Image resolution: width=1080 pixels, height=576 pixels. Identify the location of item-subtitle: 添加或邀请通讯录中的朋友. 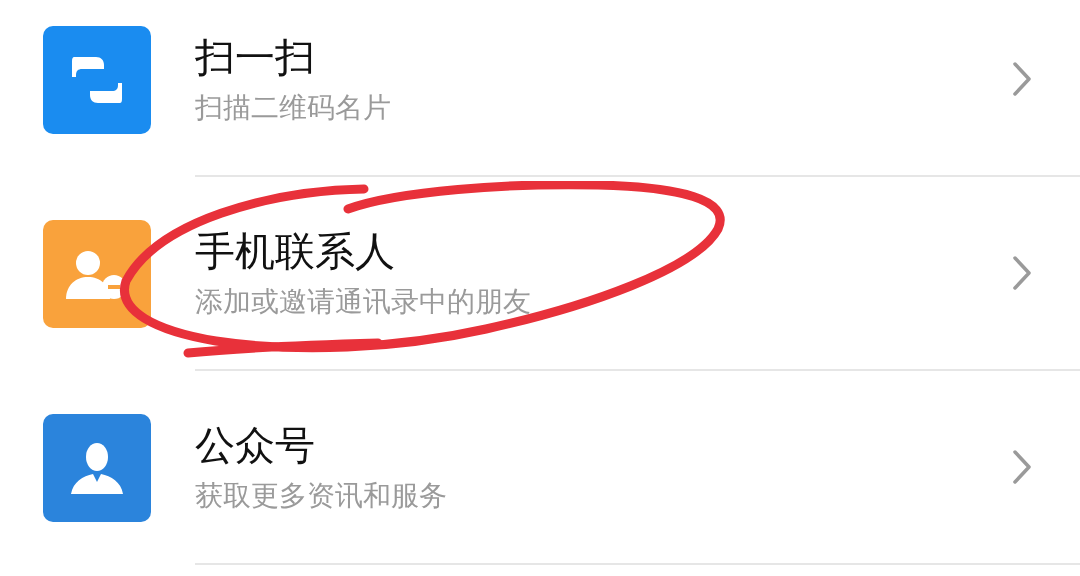
(363, 302).